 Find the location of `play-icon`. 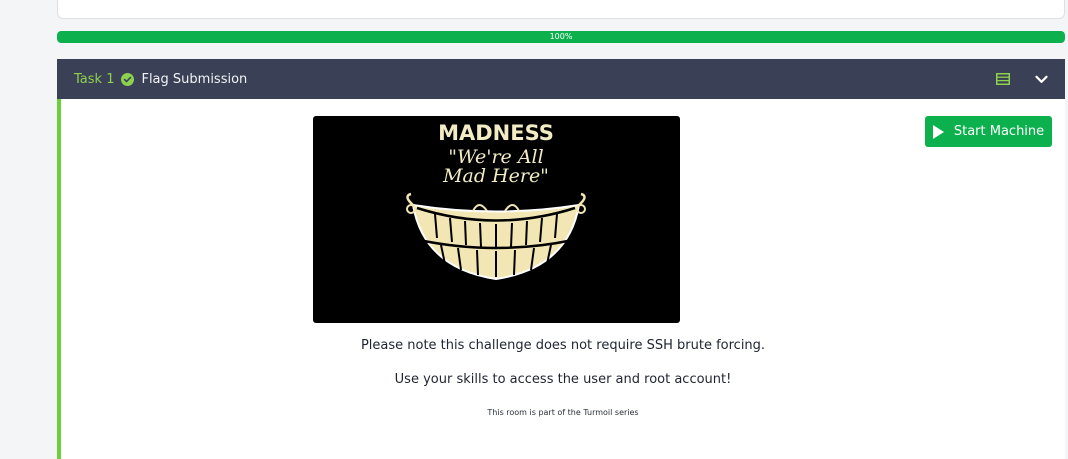

play-icon is located at coordinates (938, 131).